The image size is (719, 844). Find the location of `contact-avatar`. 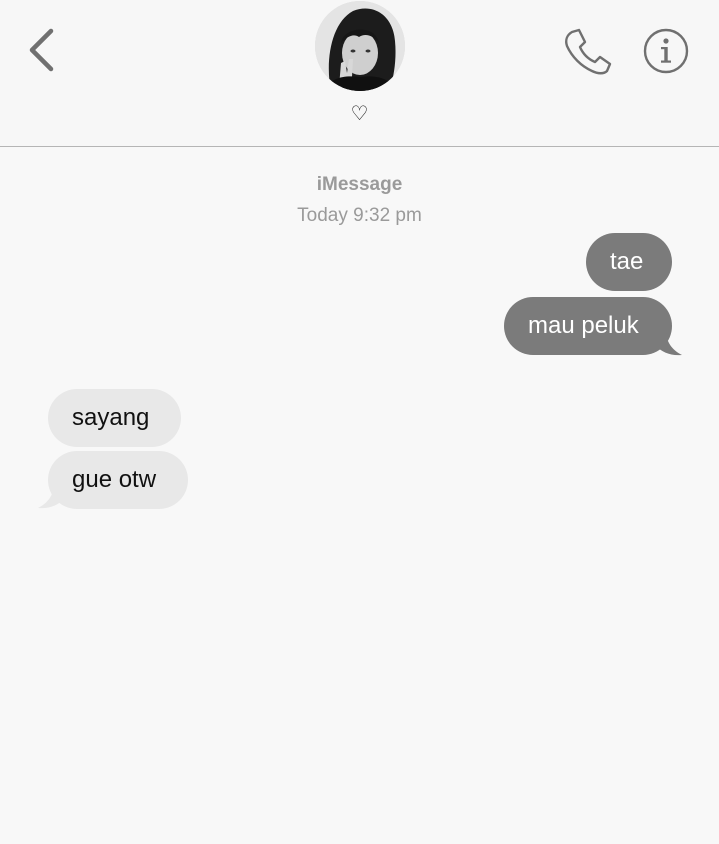

contact-avatar is located at coordinates (360, 46).